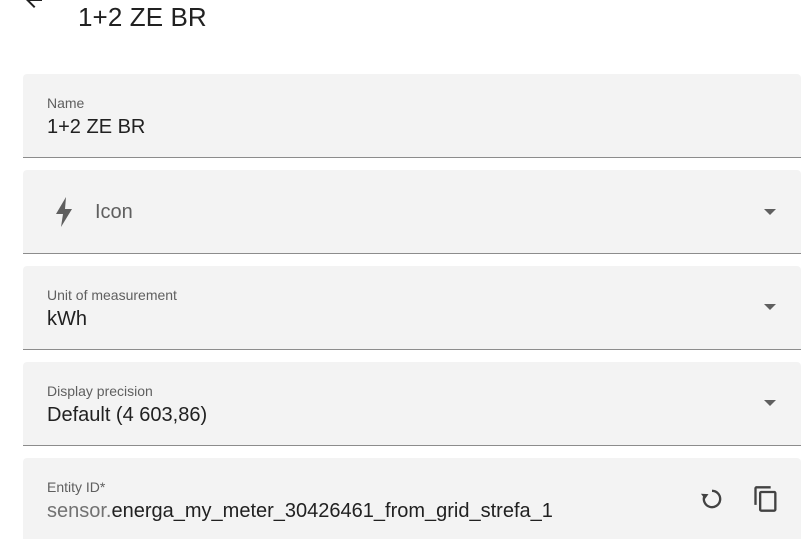 The height and width of the screenshot is (539, 801). What do you see at coordinates (79, 511) in the screenshot?
I see `entity-id-prefix: sensor.` at bounding box center [79, 511].